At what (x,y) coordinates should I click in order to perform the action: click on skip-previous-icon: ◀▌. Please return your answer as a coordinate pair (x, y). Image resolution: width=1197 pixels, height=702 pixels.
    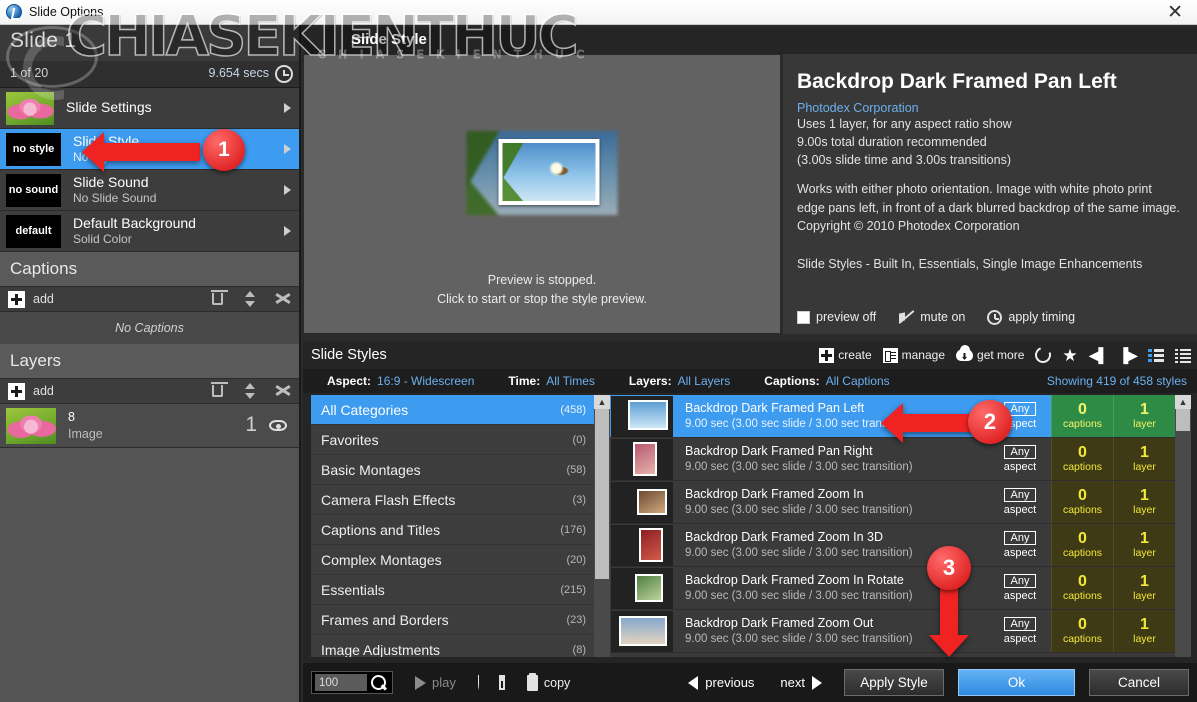
    Looking at the image, I should click on (1099, 355).